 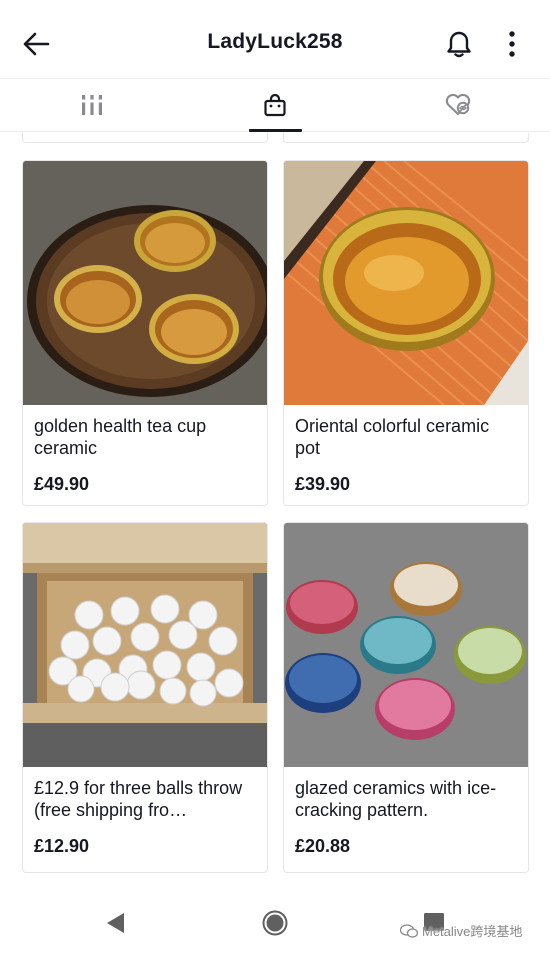 I want to click on notifications-button, so click(x=459, y=44).